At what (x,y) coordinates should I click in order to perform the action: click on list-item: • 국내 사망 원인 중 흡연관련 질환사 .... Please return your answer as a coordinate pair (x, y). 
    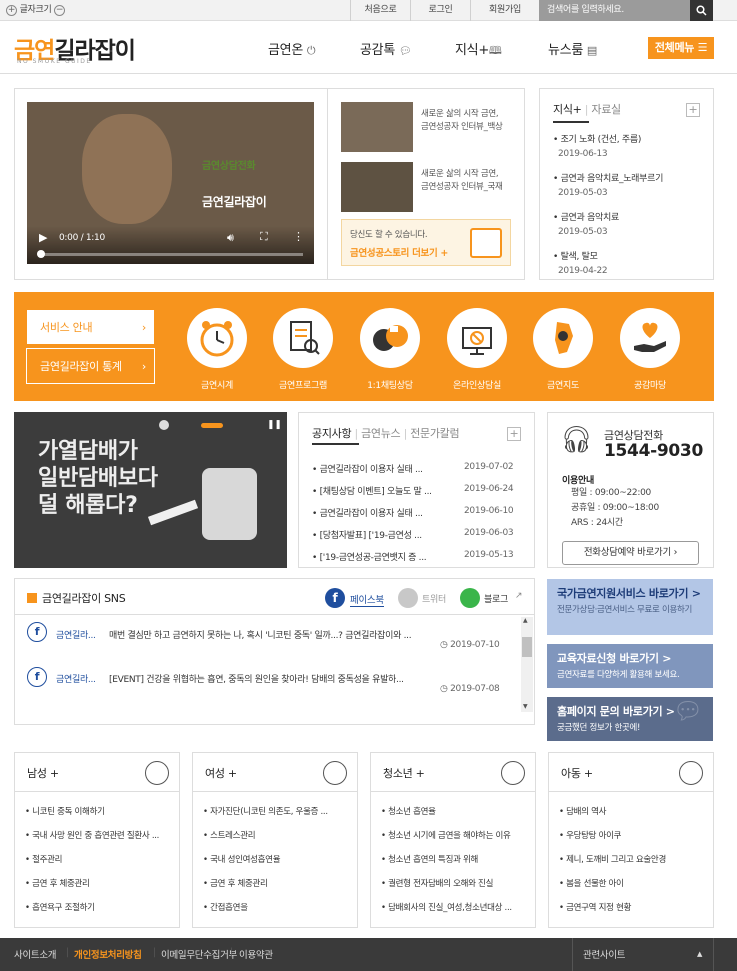
    Looking at the image, I should click on (97, 836).